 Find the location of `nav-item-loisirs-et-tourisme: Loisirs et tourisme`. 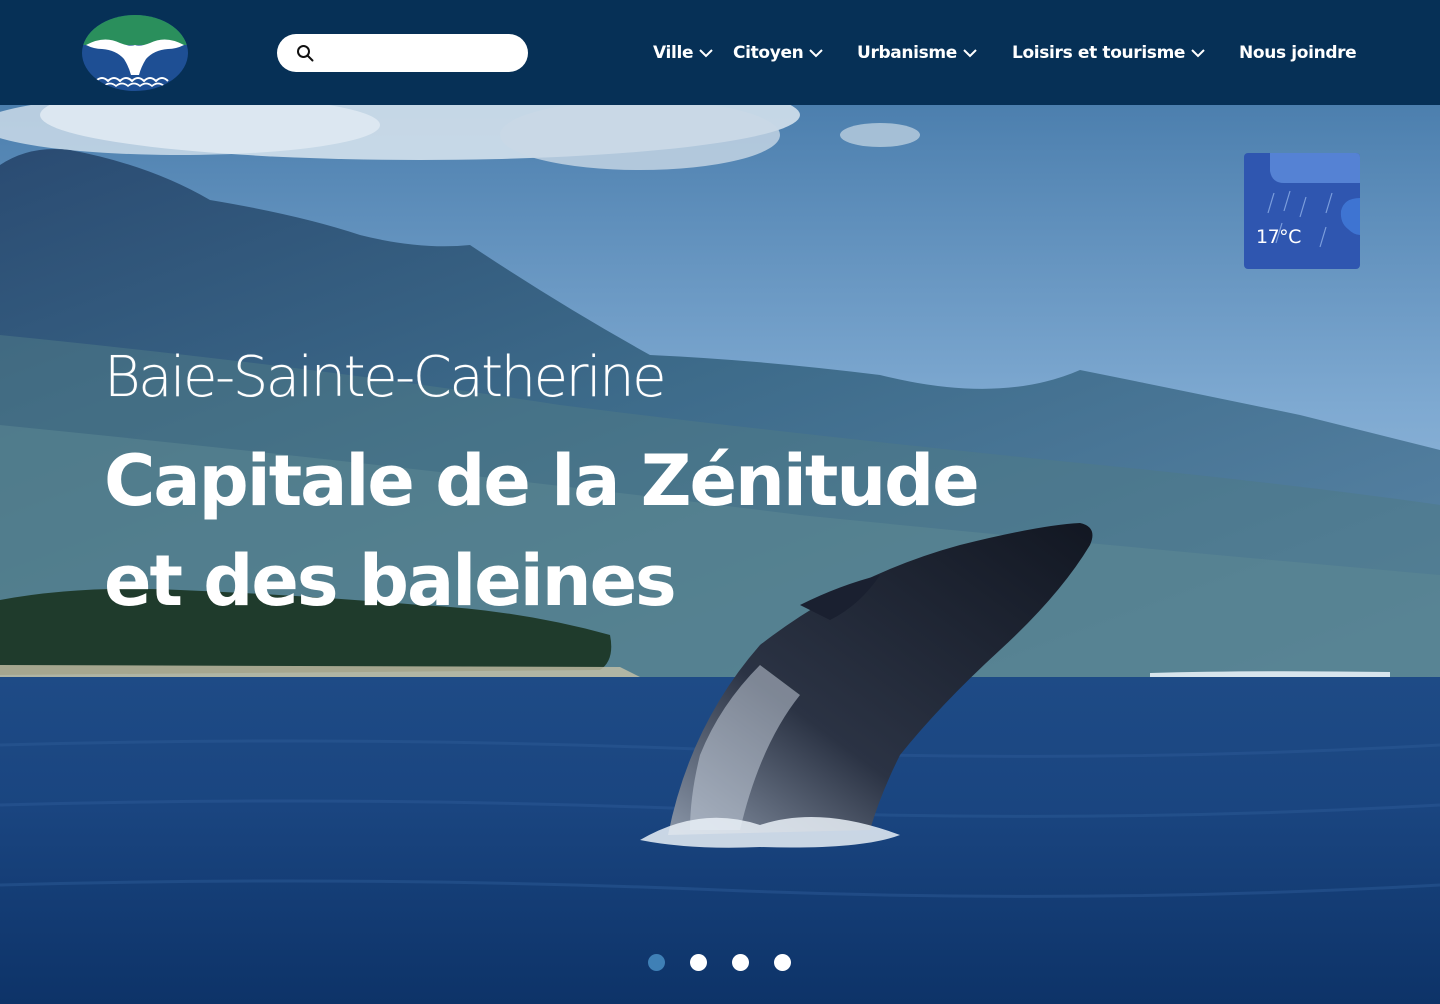

nav-item-loisirs-et-tourisme: Loisirs et tourisme is located at coordinates (1108, 53).